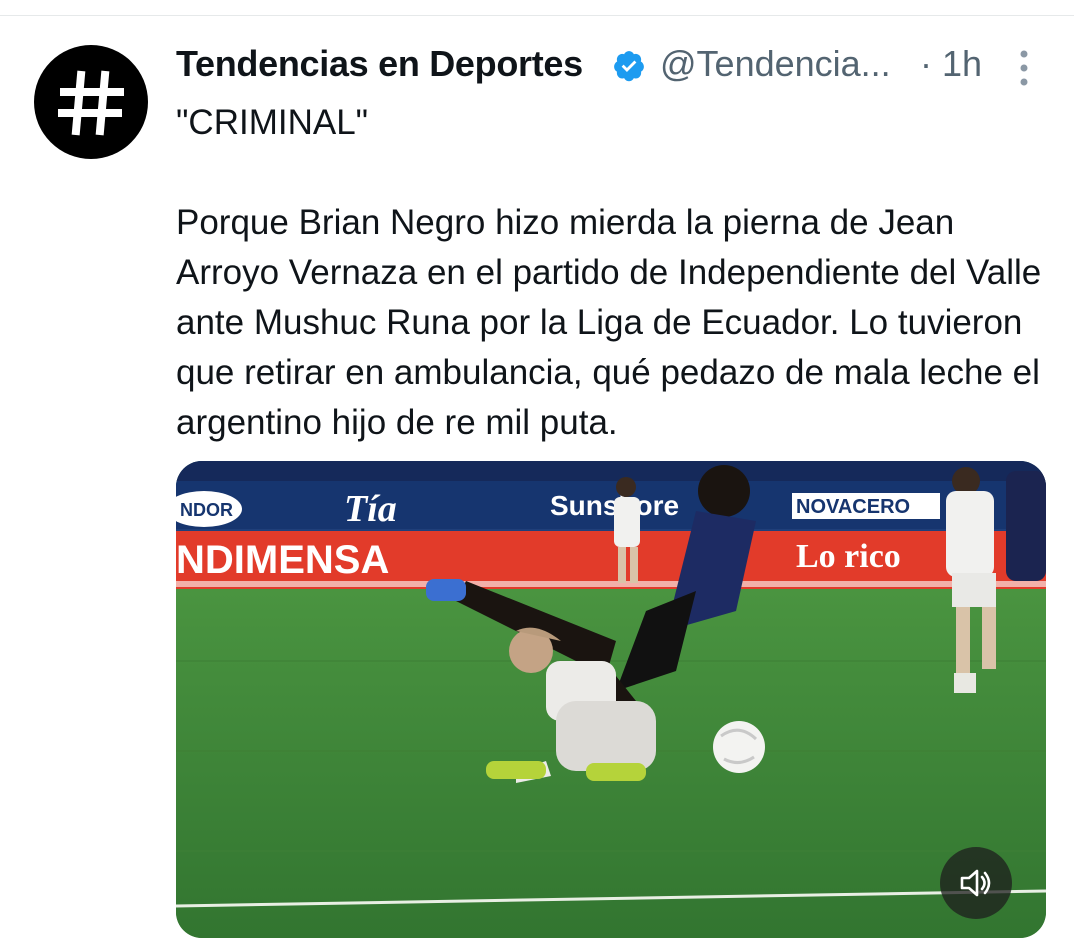  I want to click on board-lorico: Lo rico, so click(848, 556).